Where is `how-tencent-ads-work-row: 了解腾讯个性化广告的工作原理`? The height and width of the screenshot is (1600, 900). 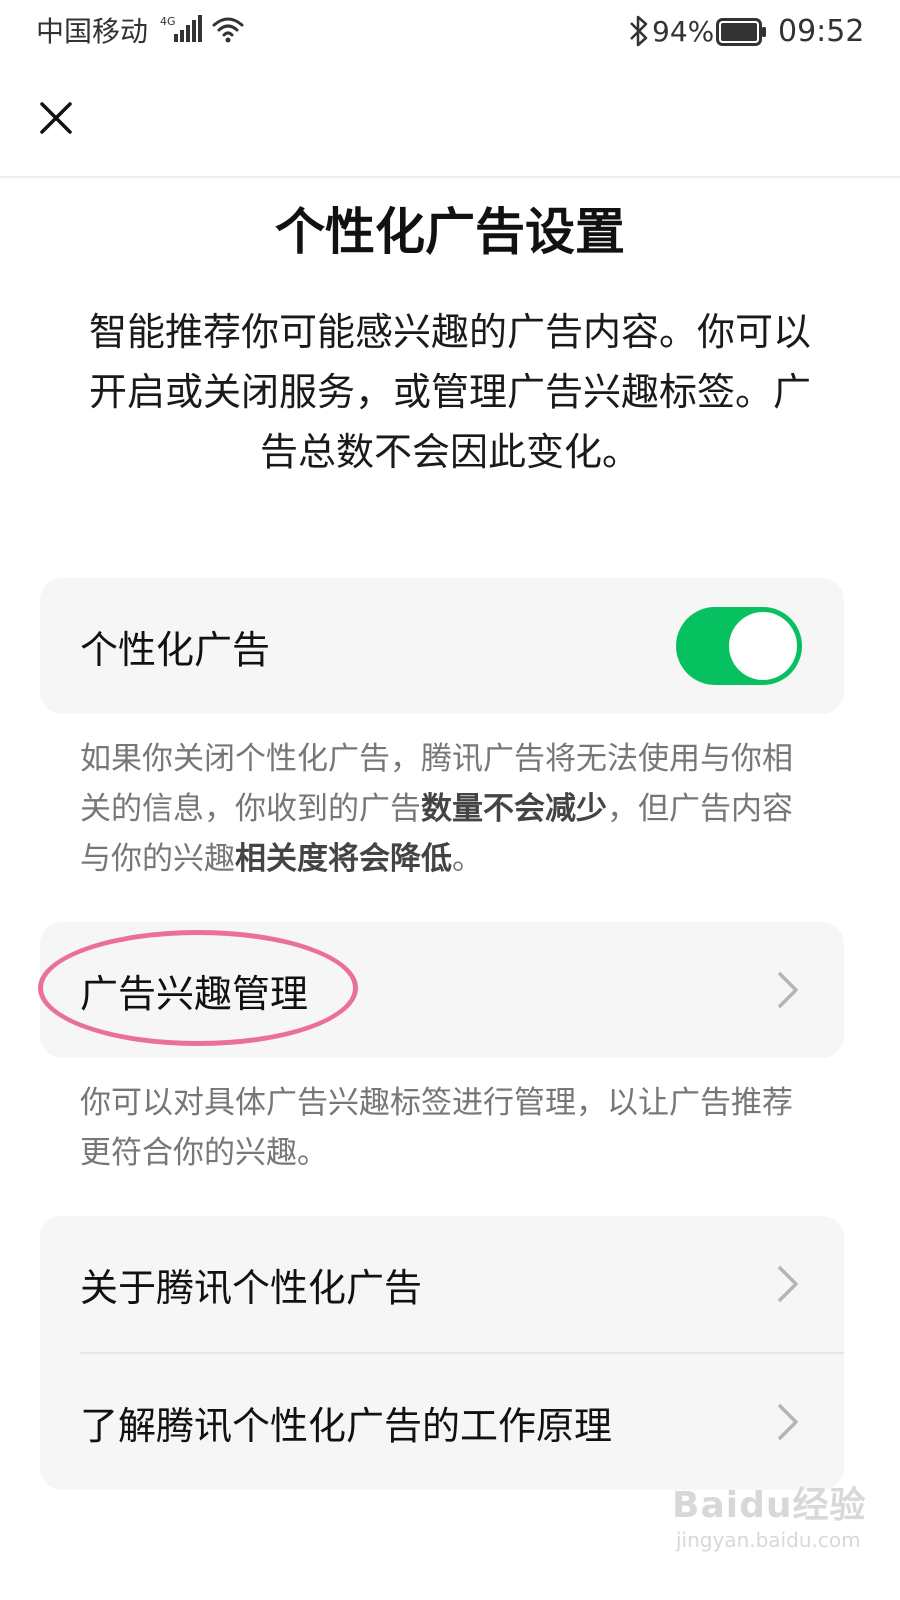
how-tencent-ads-work-row: 了解腾讯个性化广告的工作原理 is located at coordinates (442, 1422).